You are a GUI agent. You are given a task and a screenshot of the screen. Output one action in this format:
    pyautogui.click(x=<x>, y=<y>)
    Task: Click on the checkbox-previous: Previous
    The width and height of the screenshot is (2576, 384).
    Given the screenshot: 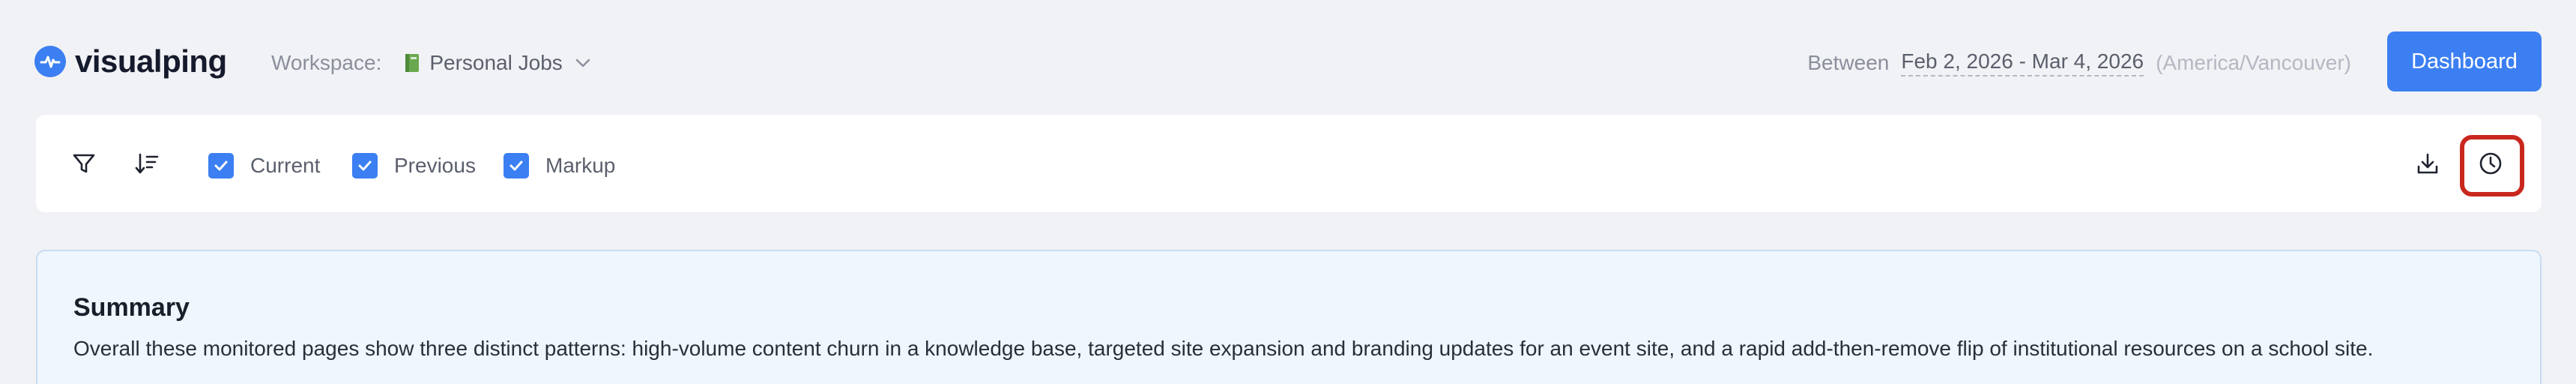 What is the action you would take?
    pyautogui.click(x=414, y=166)
    